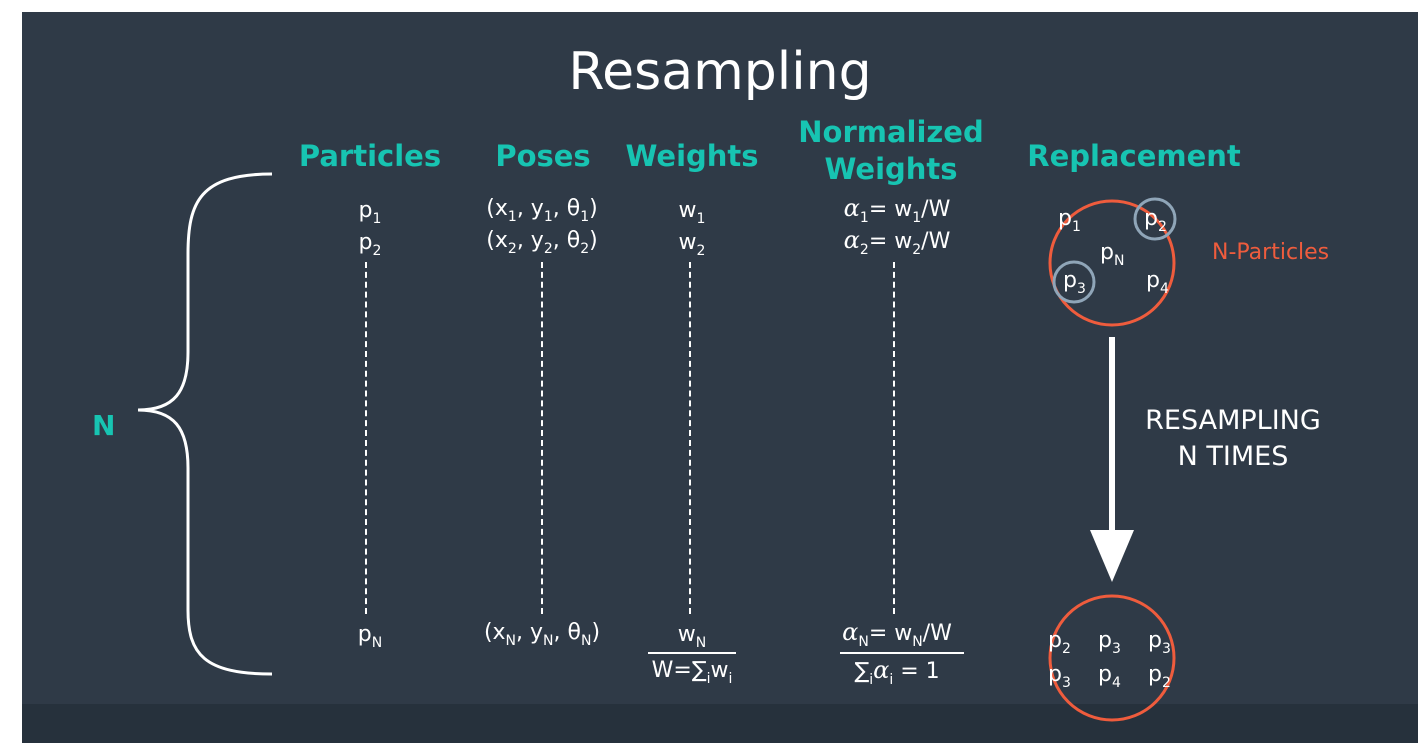 This screenshot has height=743, width=1426. I want to click on replacement-particle: p4, so click(1157, 282).